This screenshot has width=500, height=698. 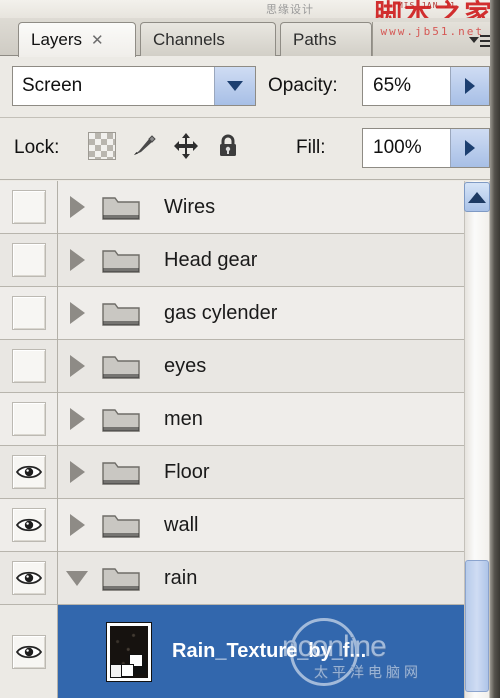 What do you see at coordinates (290, 10) in the screenshot?
I see `watermark-grey-text: 思缘设计` at bounding box center [290, 10].